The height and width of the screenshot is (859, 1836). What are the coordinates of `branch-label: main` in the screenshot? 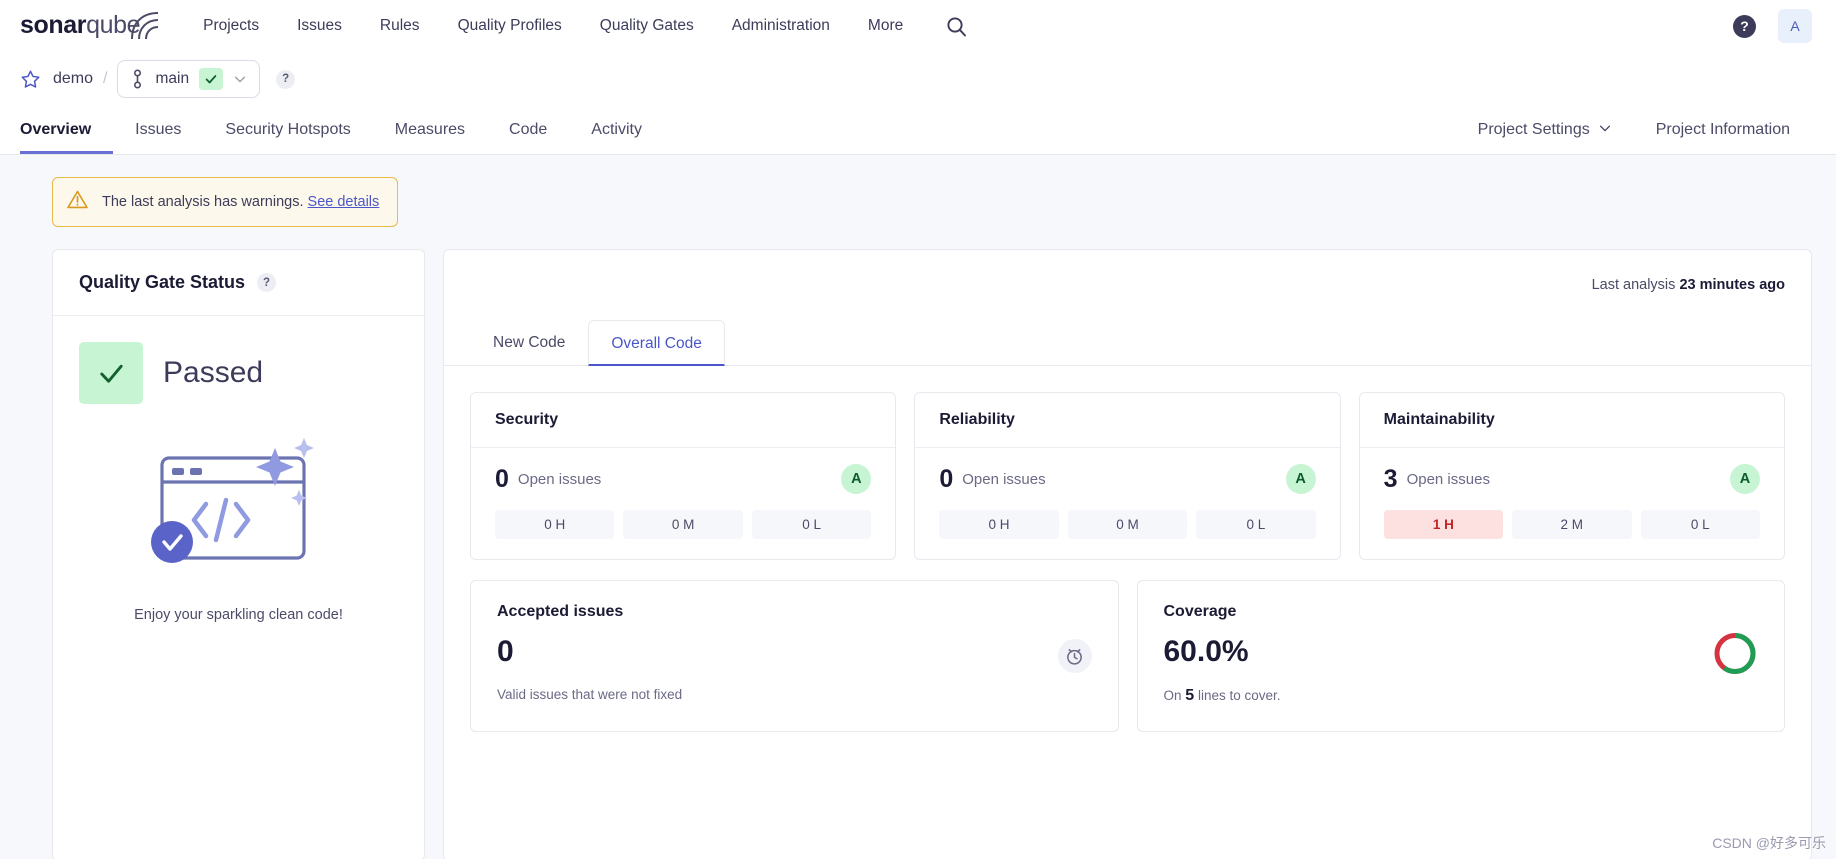 It's located at (172, 78).